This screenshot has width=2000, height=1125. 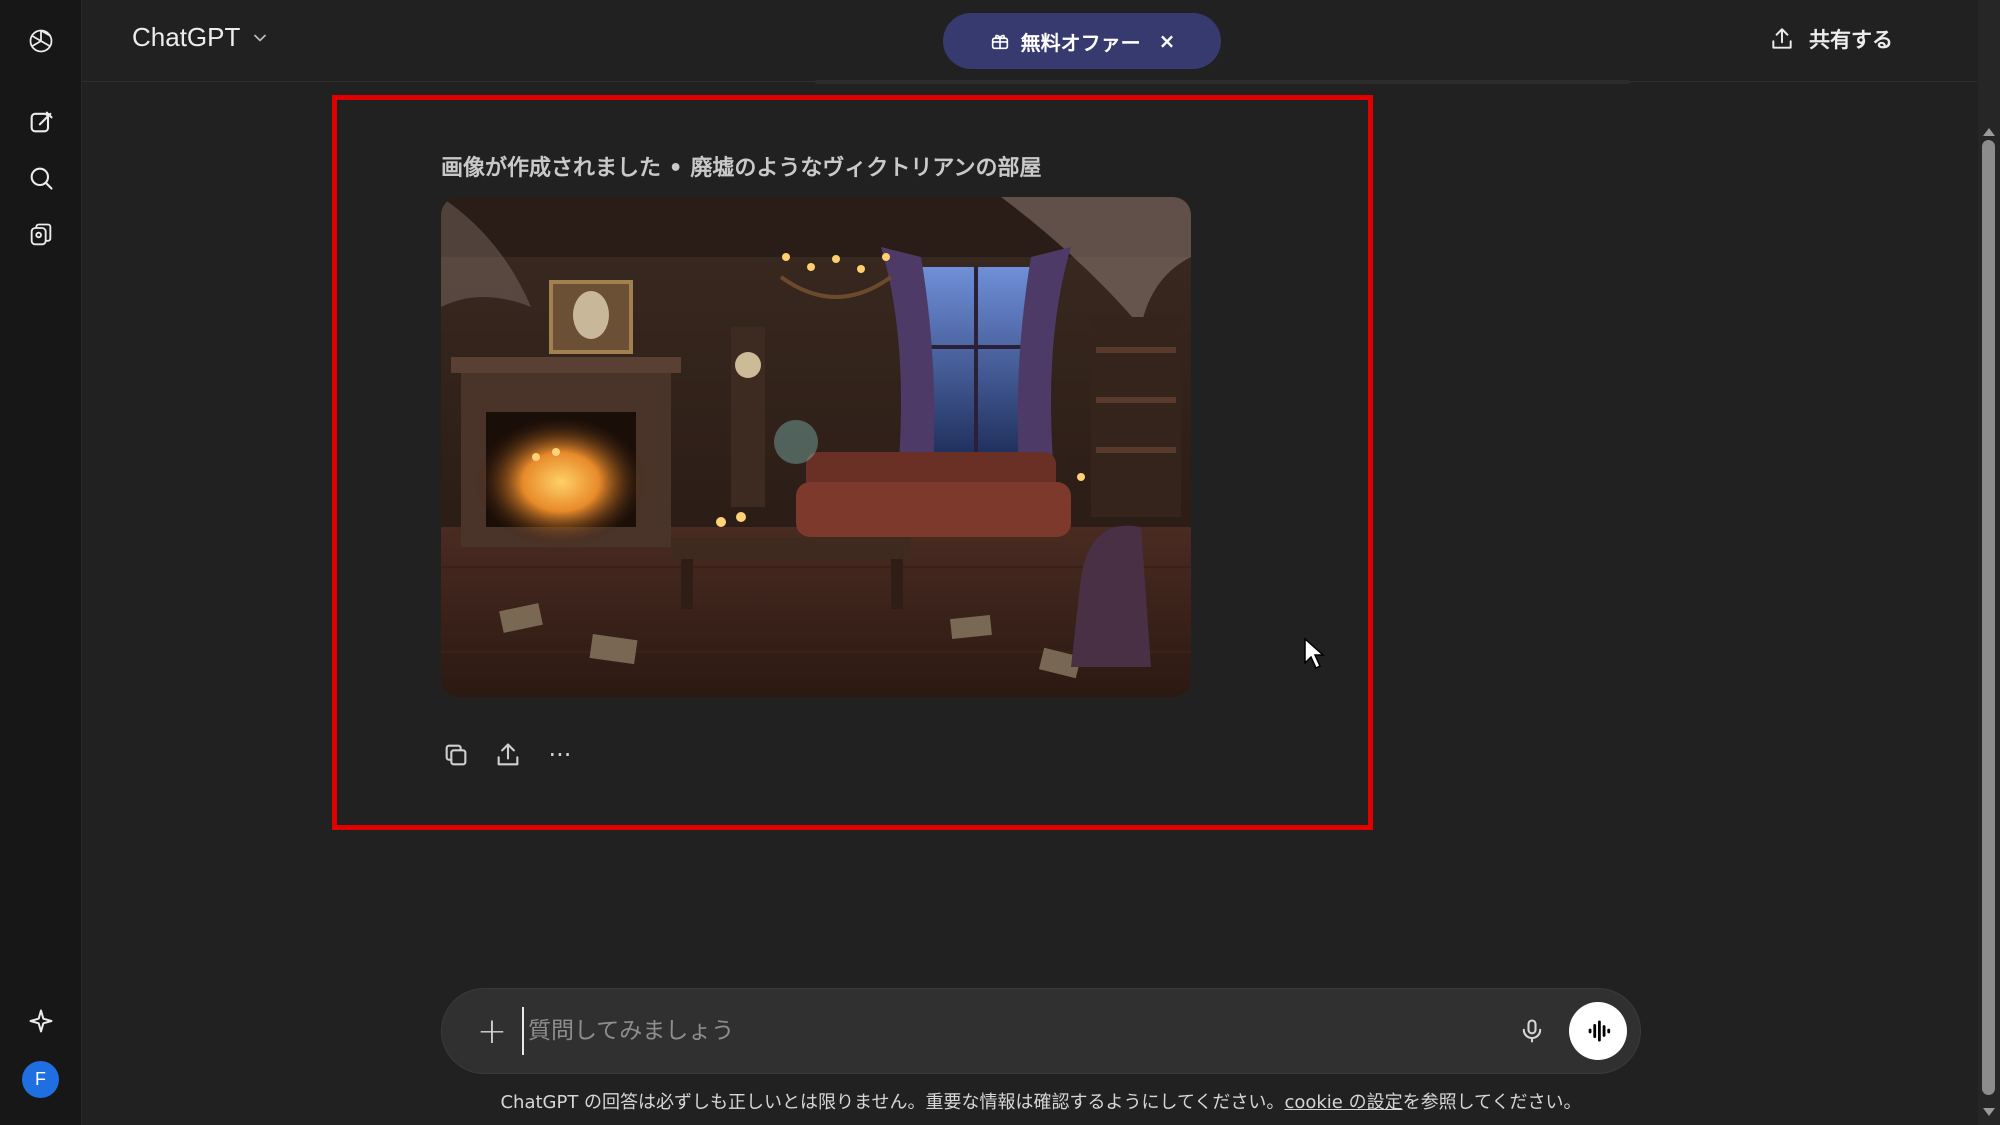 I want to click on more-icon: ···, so click(x=560, y=755).